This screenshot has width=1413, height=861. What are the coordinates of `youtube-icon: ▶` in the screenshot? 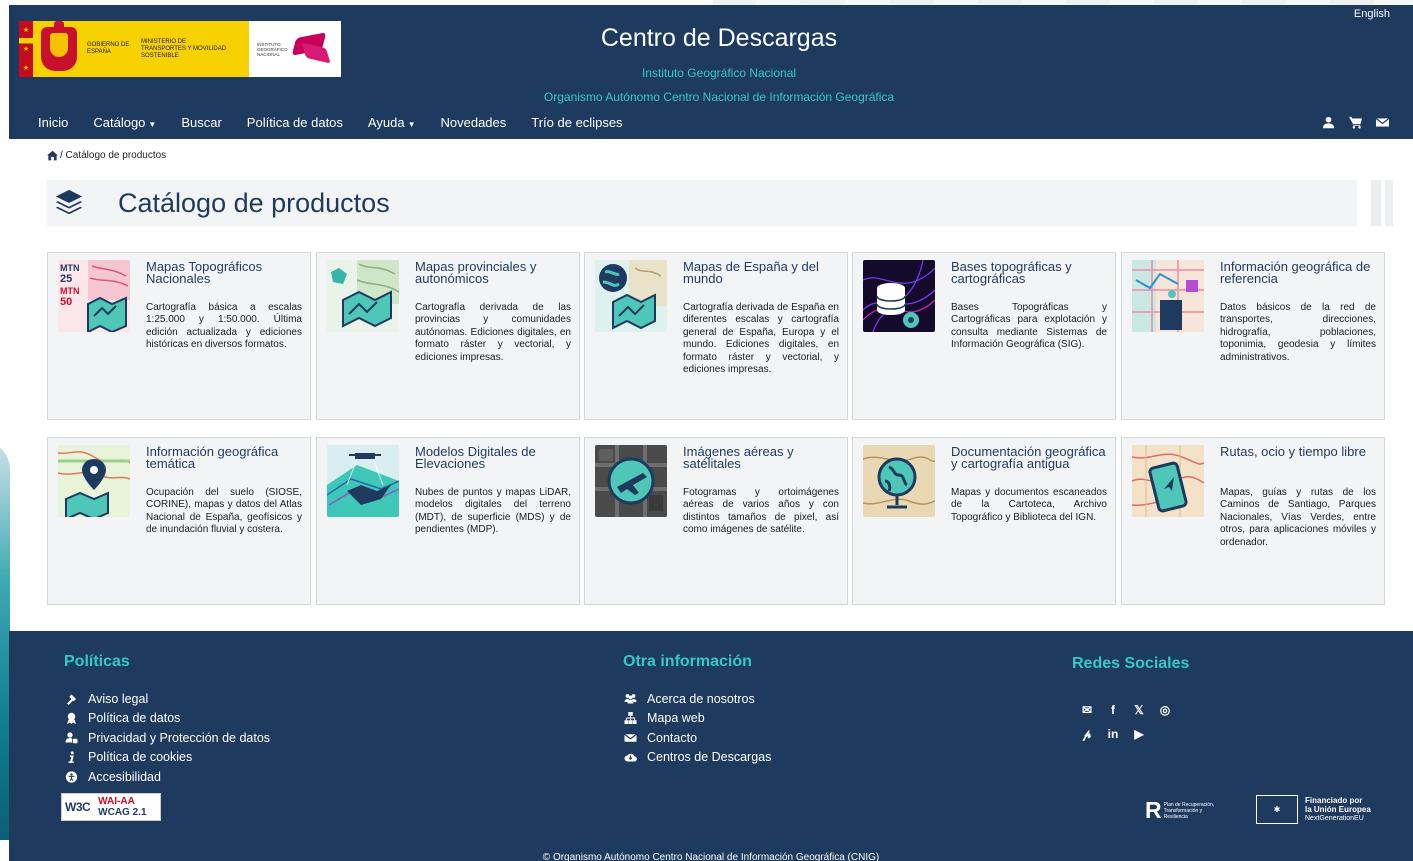 It's located at (1139, 734).